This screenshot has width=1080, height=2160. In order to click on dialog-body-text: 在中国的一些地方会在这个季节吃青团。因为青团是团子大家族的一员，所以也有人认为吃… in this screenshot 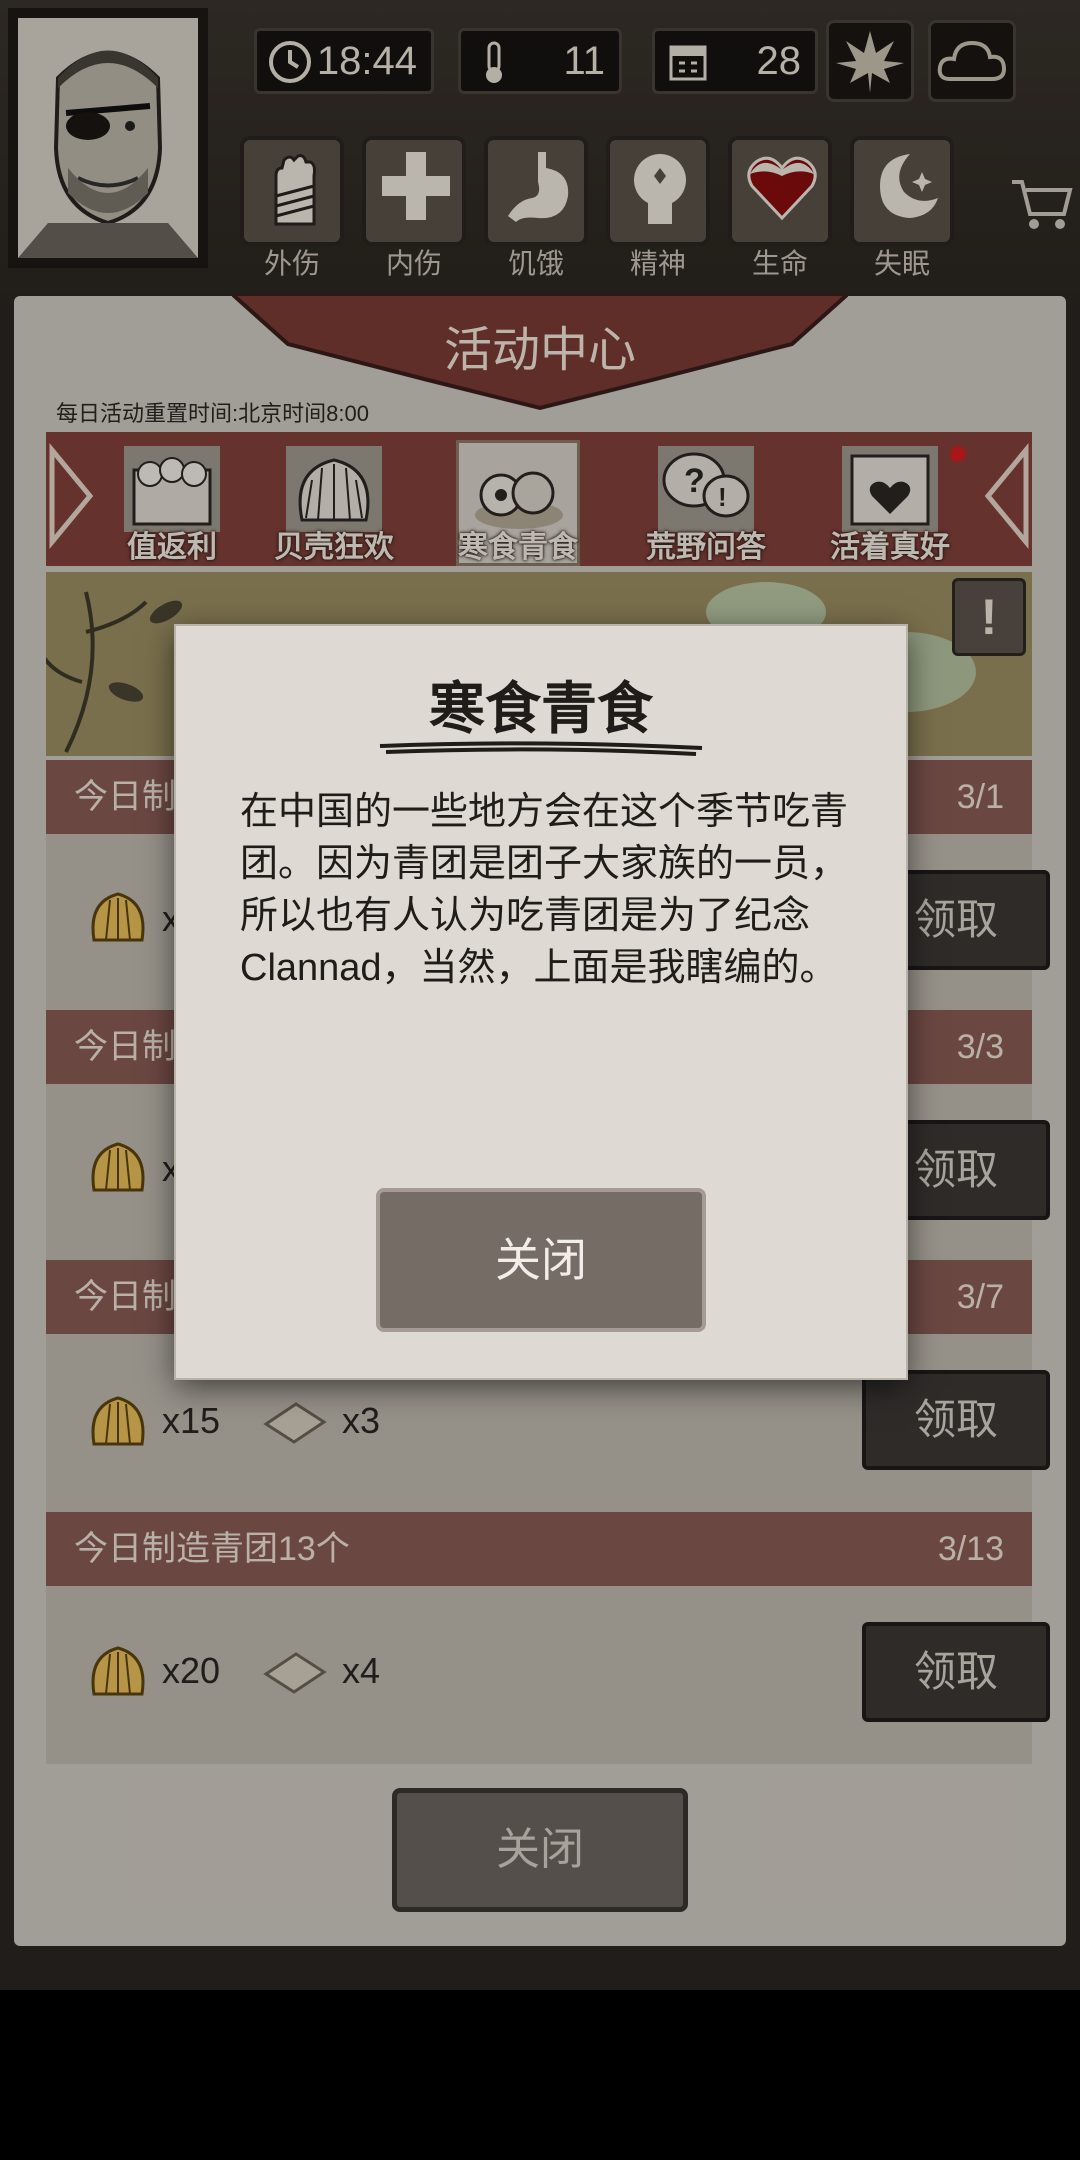, I will do `click(544, 890)`.